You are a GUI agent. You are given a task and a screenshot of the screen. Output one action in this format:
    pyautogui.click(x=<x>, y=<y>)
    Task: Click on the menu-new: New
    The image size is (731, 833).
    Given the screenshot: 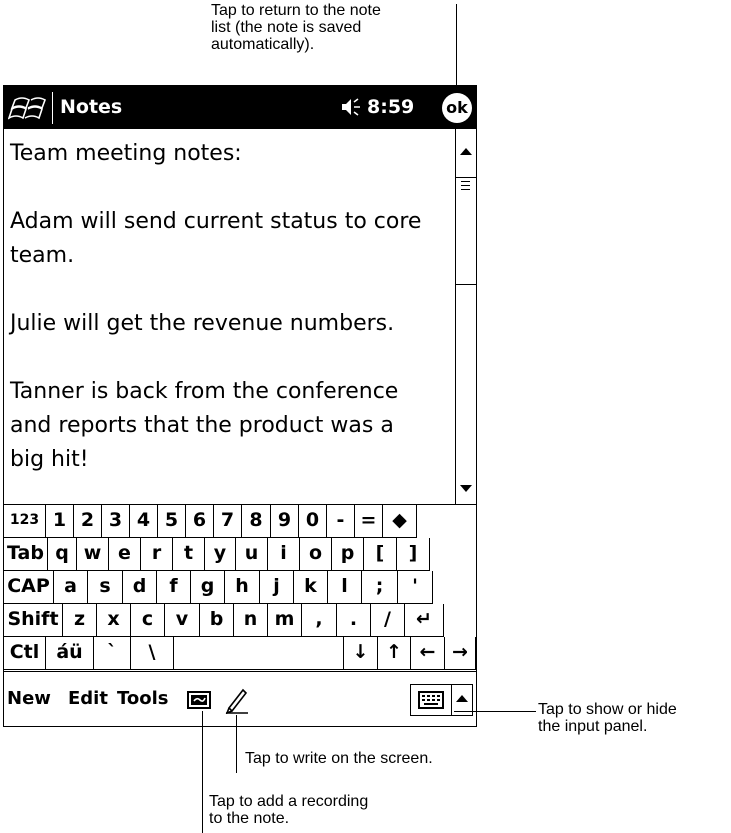 What is the action you would take?
    pyautogui.click(x=29, y=698)
    